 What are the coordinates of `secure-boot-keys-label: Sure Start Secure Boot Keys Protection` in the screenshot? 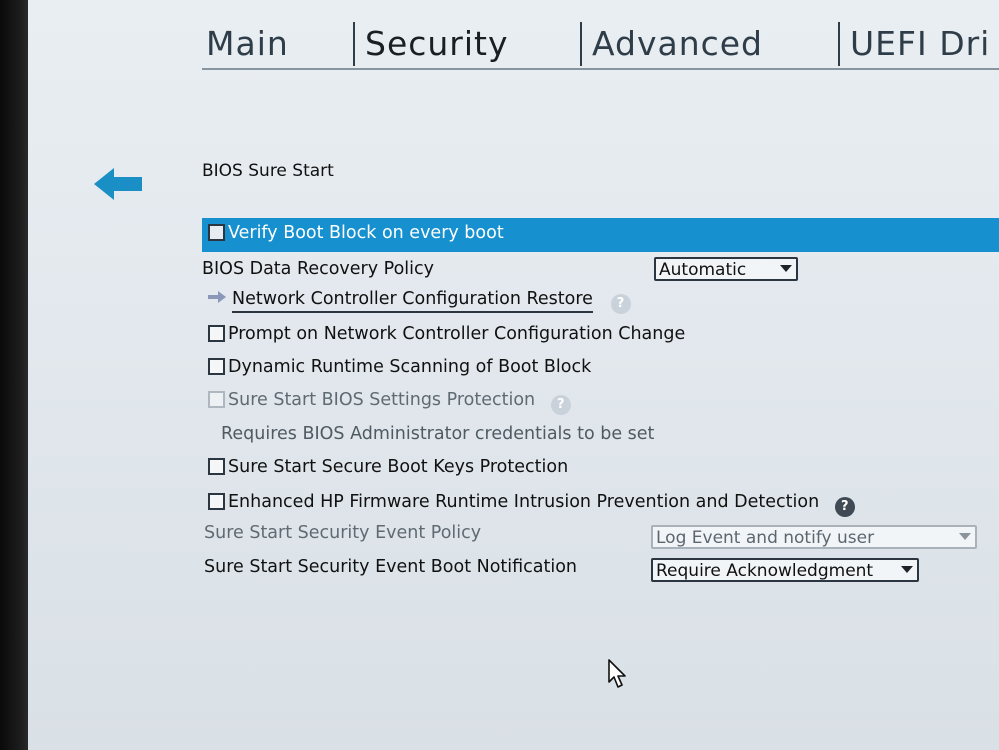 It's located at (398, 467).